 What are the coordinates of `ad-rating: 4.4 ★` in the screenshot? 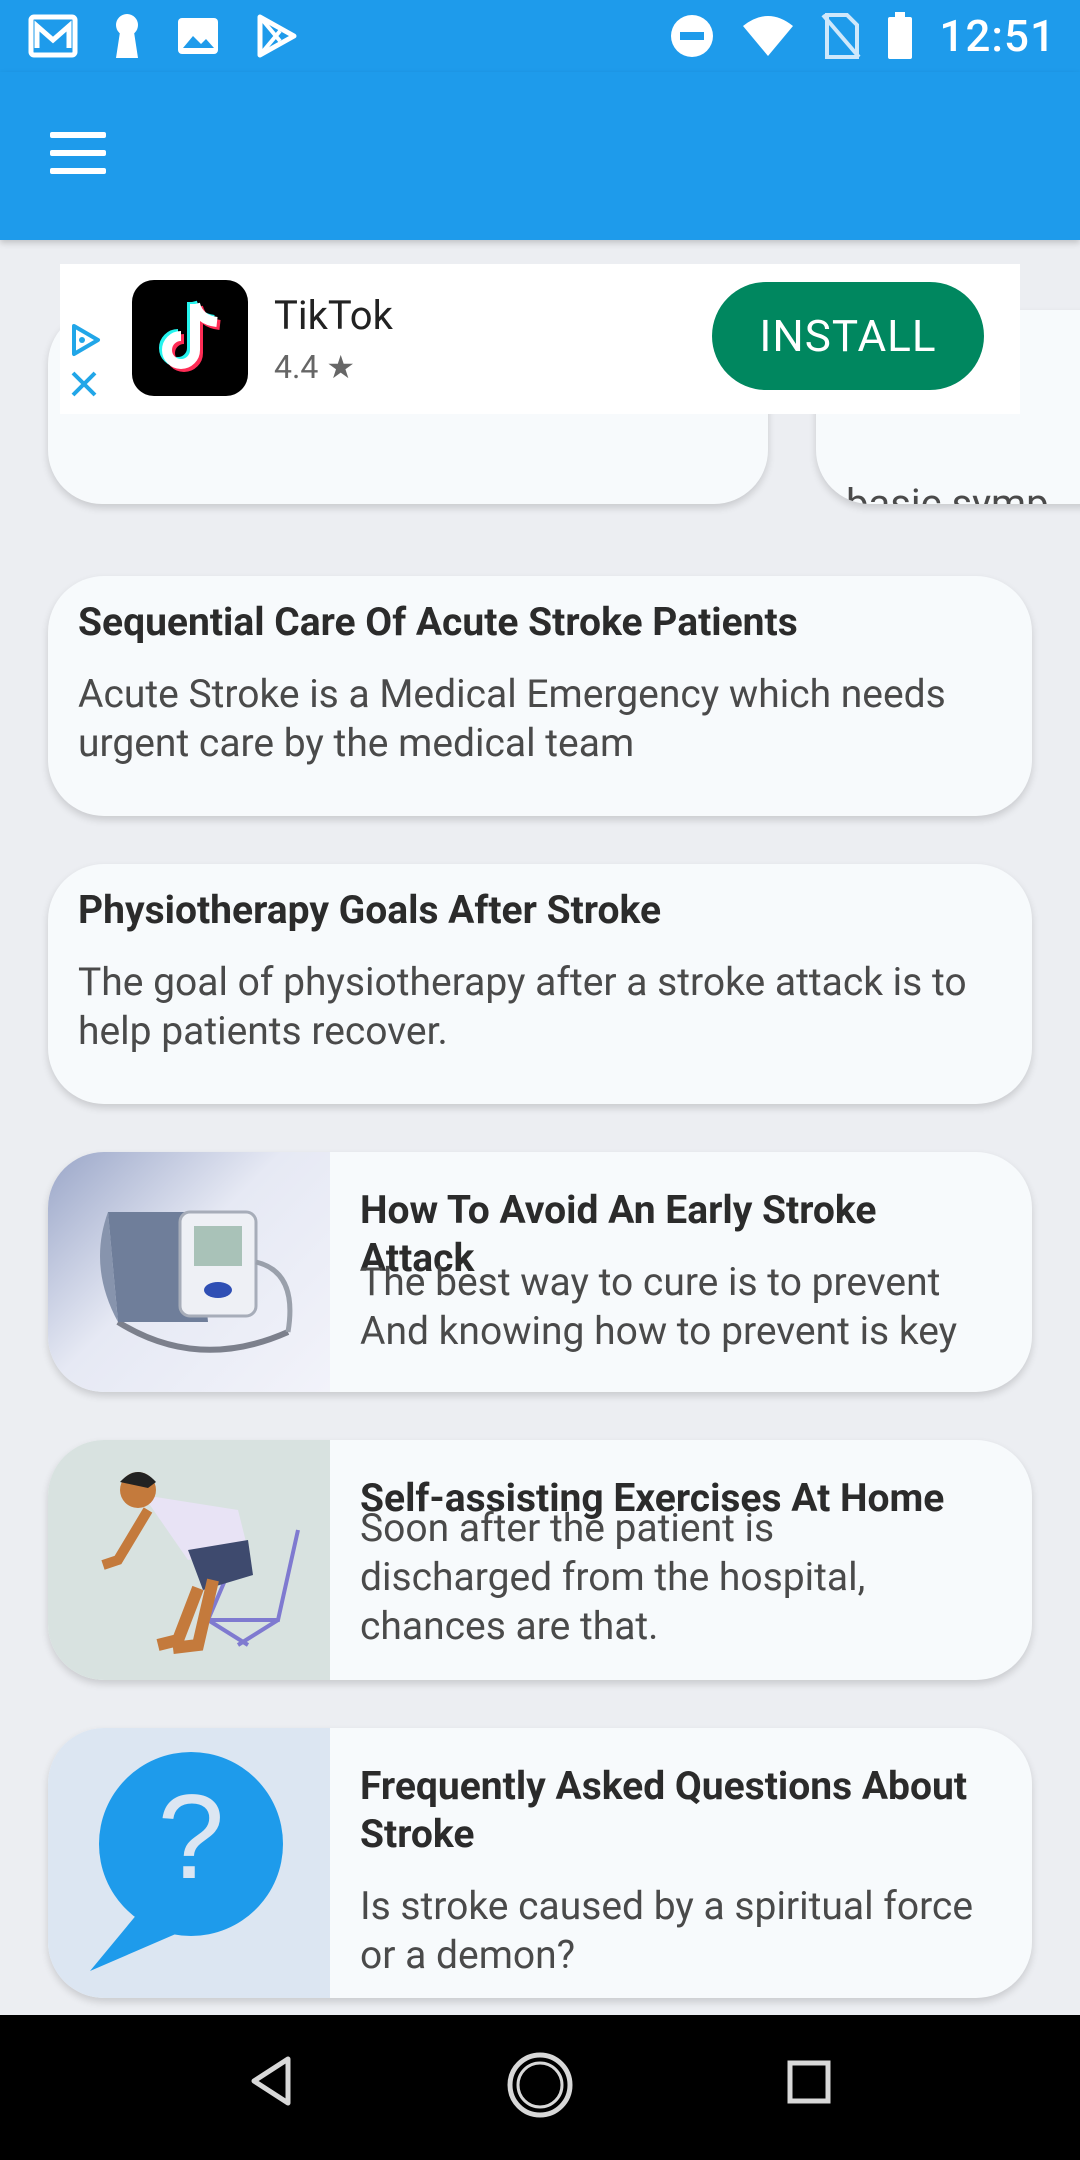 It's located at (315, 367).